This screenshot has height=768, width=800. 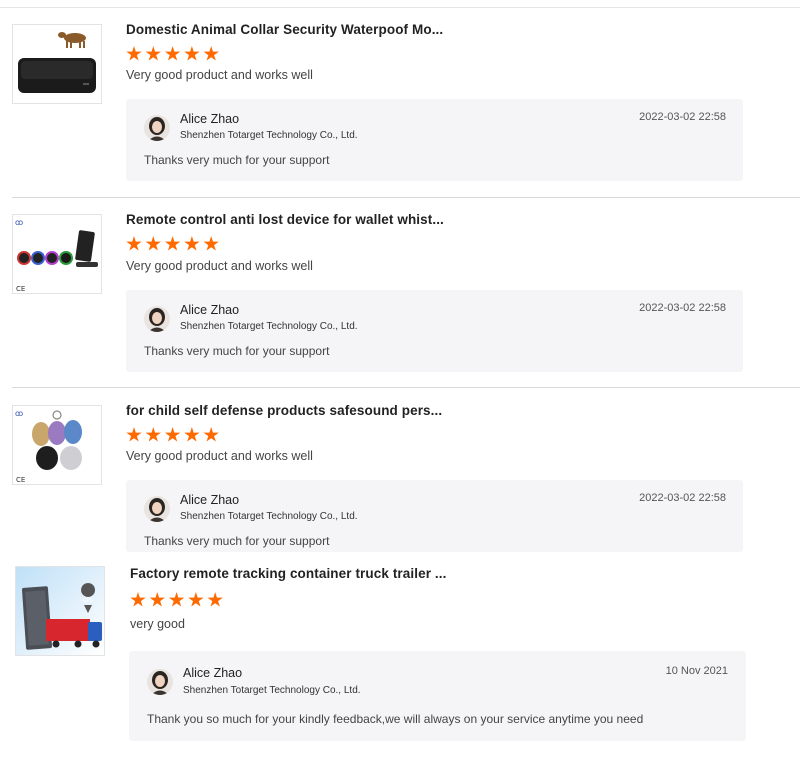 What do you see at coordinates (88, 601) in the screenshot?
I see `svg-text: GPS` at bounding box center [88, 601].